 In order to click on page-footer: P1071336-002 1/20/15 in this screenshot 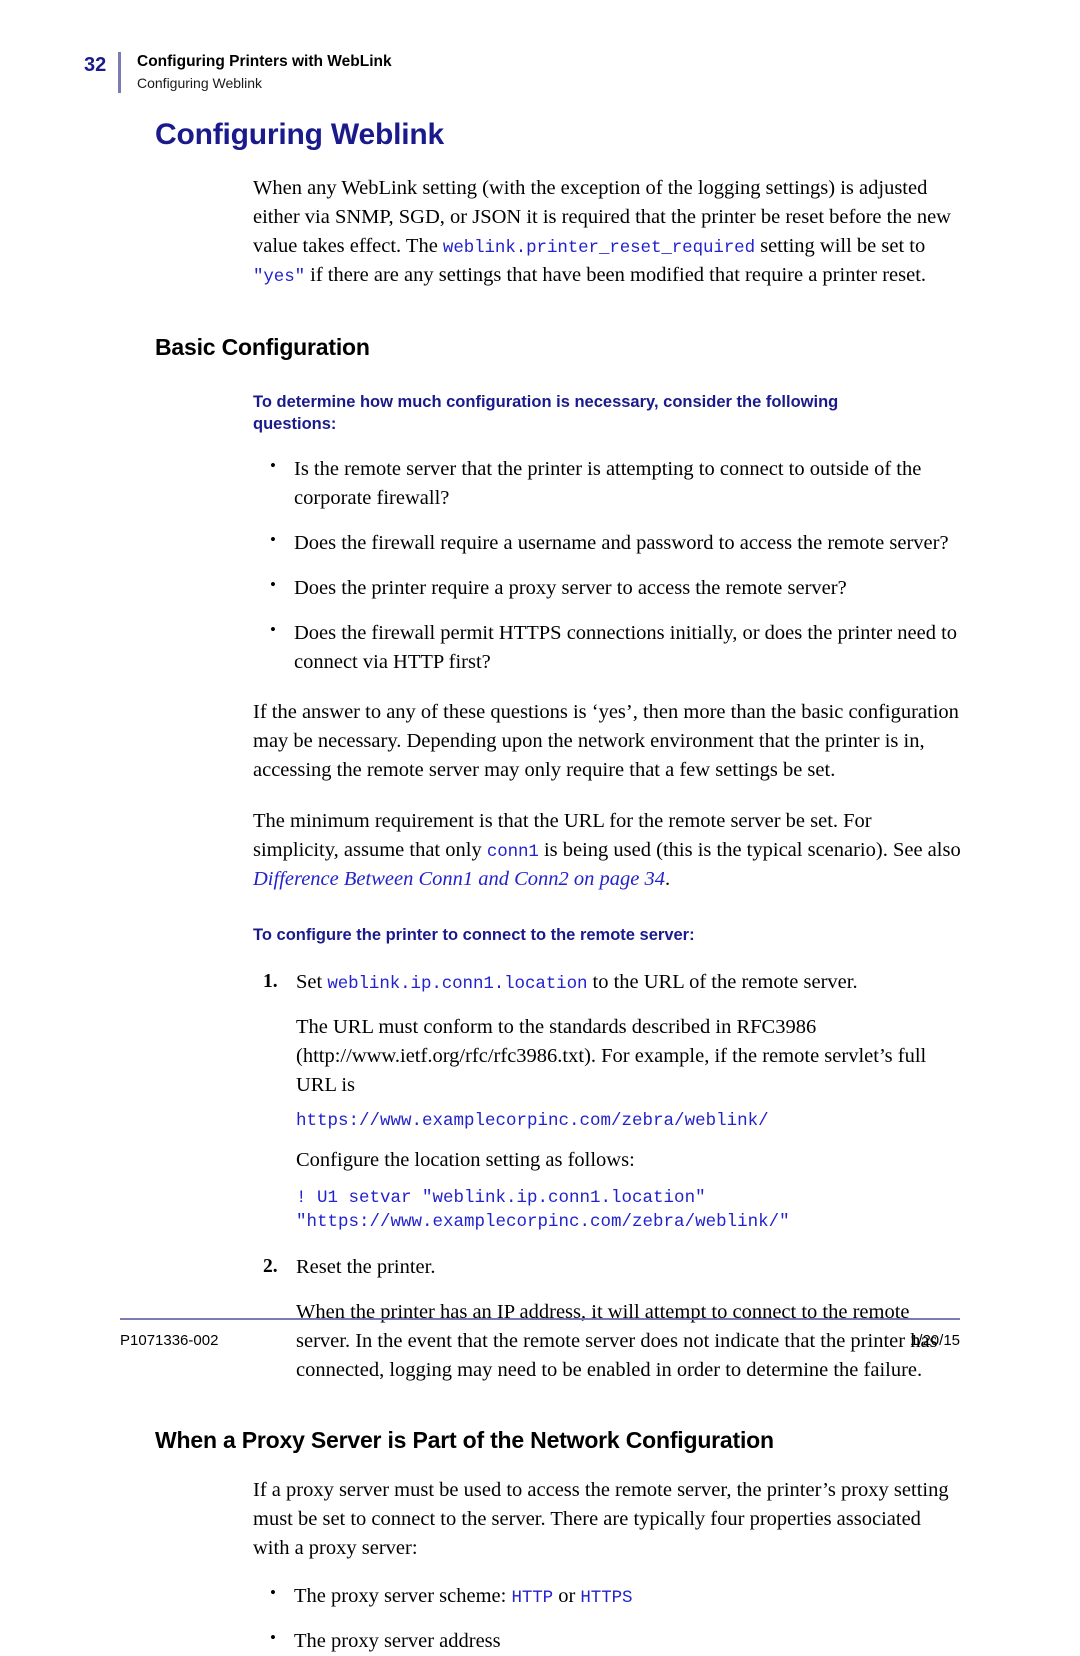, I will do `click(540, 1333)`.